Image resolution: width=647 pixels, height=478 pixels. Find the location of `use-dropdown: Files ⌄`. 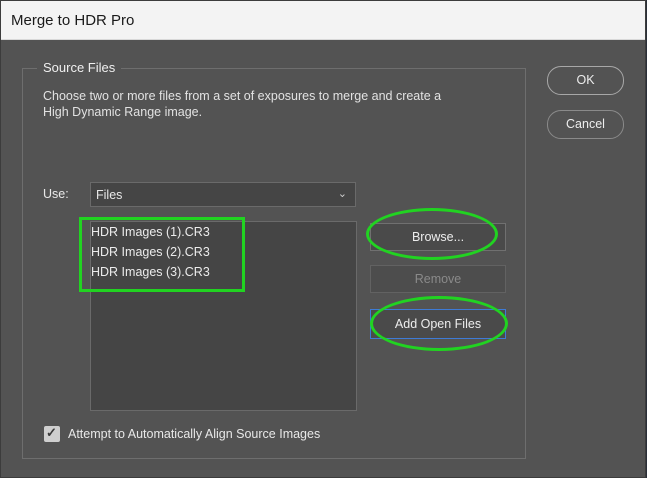

use-dropdown: Files ⌄ is located at coordinates (223, 194).